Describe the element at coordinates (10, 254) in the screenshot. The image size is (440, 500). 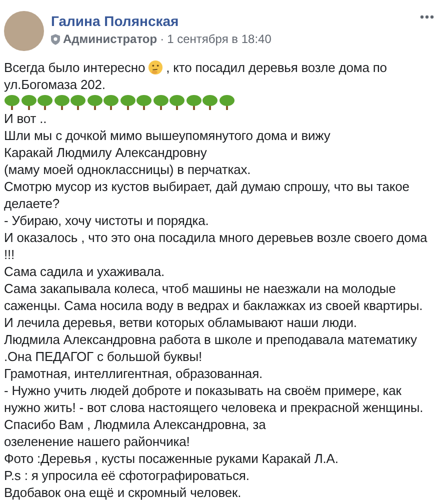
I see `post-text: !!!` at that location.